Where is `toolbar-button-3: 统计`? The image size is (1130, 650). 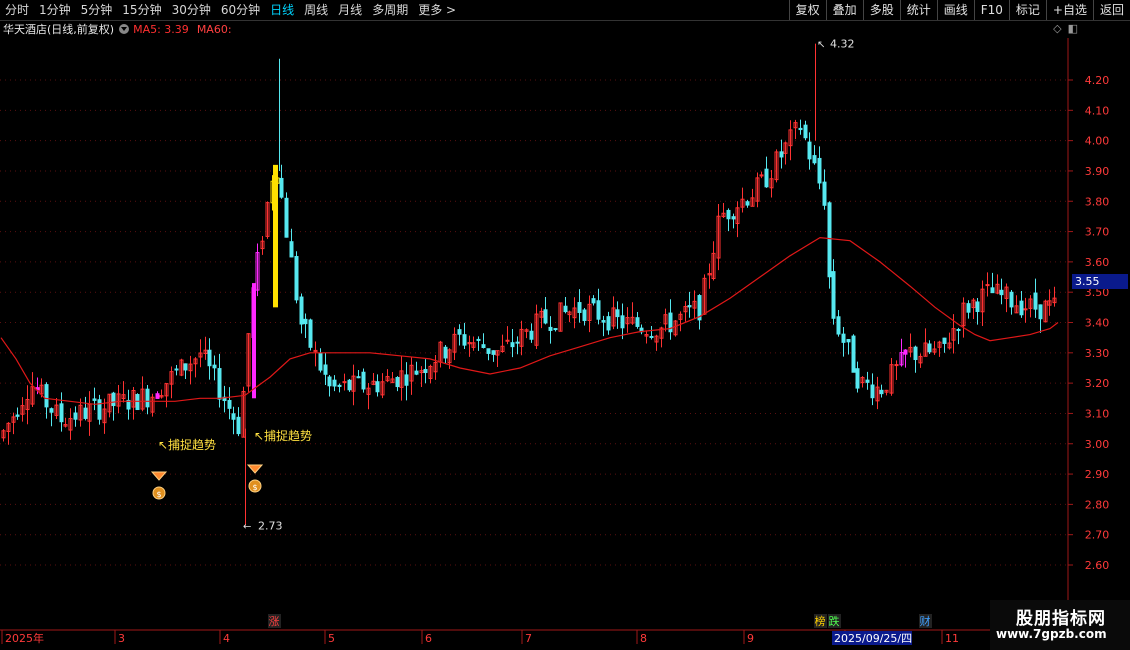 toolbar-button-3: 统计 is located at coordinates (918, 10).